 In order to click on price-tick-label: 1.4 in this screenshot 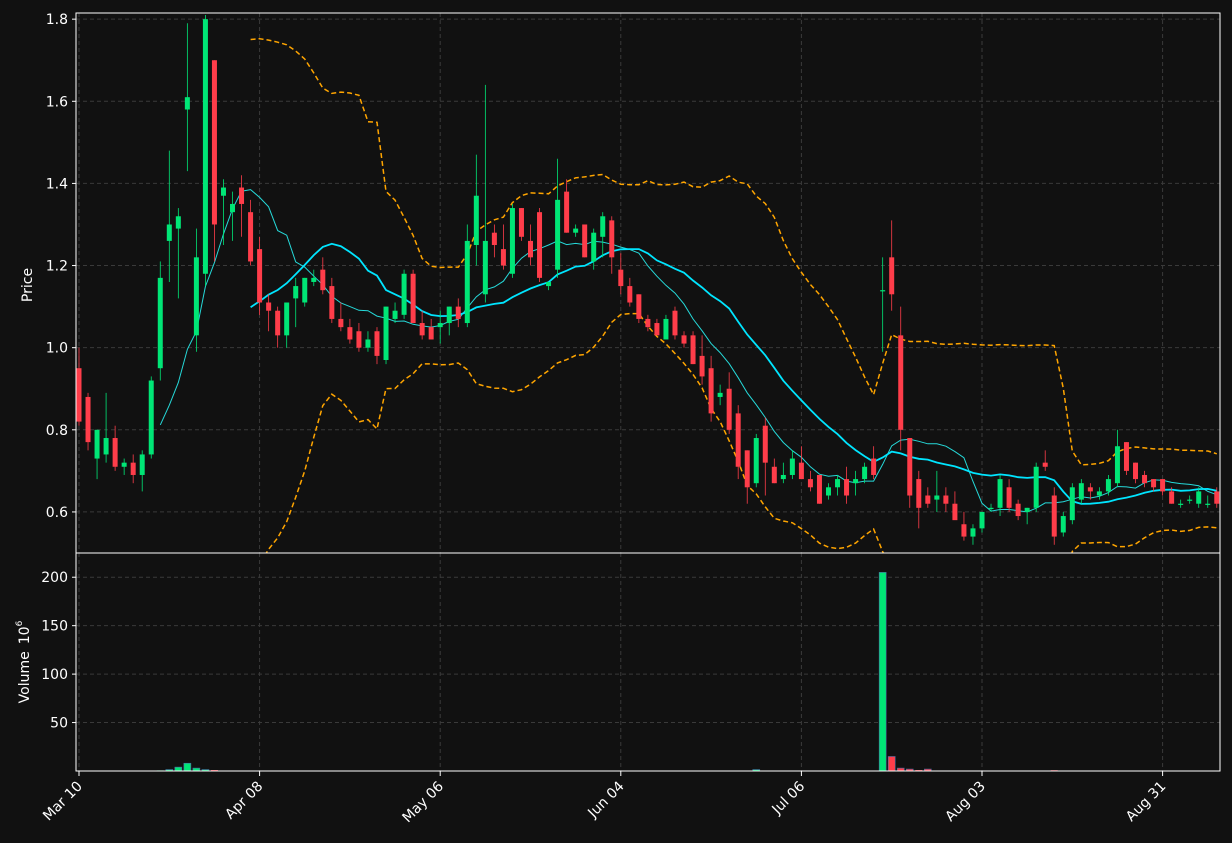, I will do `click(57, 184)`.